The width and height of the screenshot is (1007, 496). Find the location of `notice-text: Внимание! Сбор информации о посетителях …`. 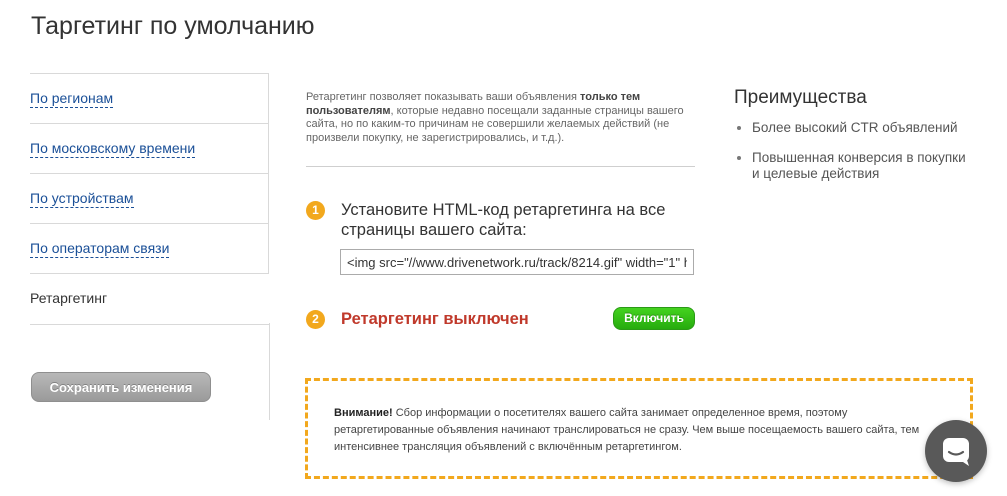

notice-text: Внимание! Сбор информации о посетителях … is located at coordinates (629, 430).